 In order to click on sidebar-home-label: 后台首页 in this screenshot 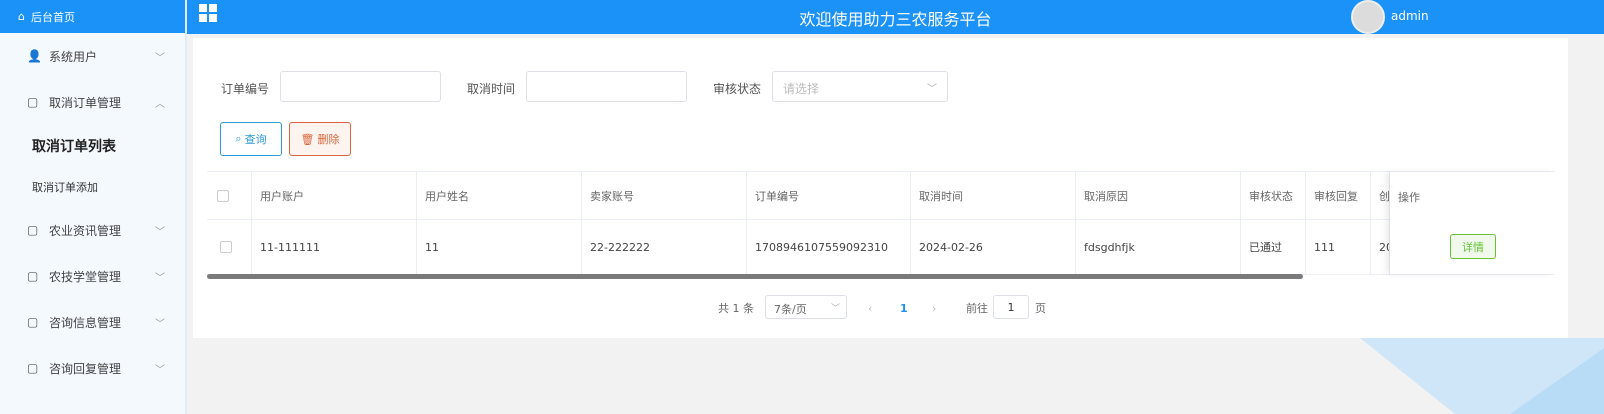, I will do `click(52, 17)`.